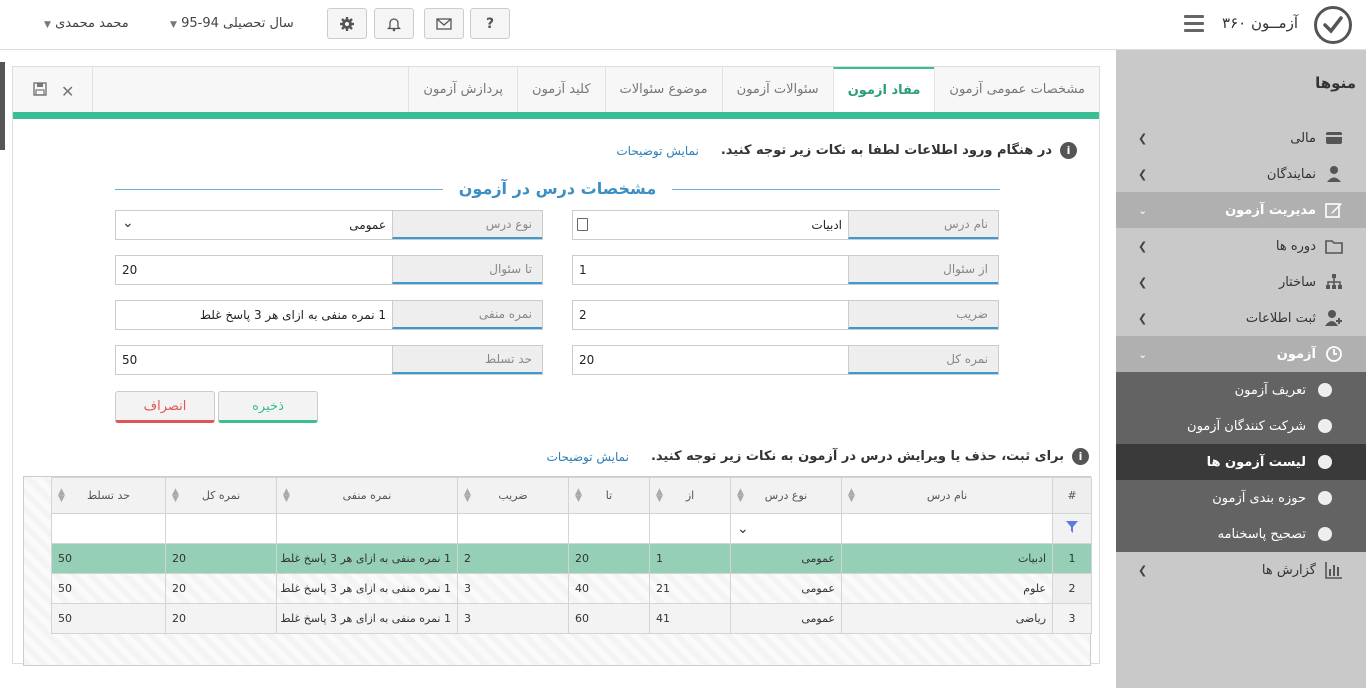 The image size is (1366, 688). What do you see at coordinates (588, 457) in the screenshot?
I see `show-description-link-2: نمایش توضیحات` at bounding box center [588, 457].